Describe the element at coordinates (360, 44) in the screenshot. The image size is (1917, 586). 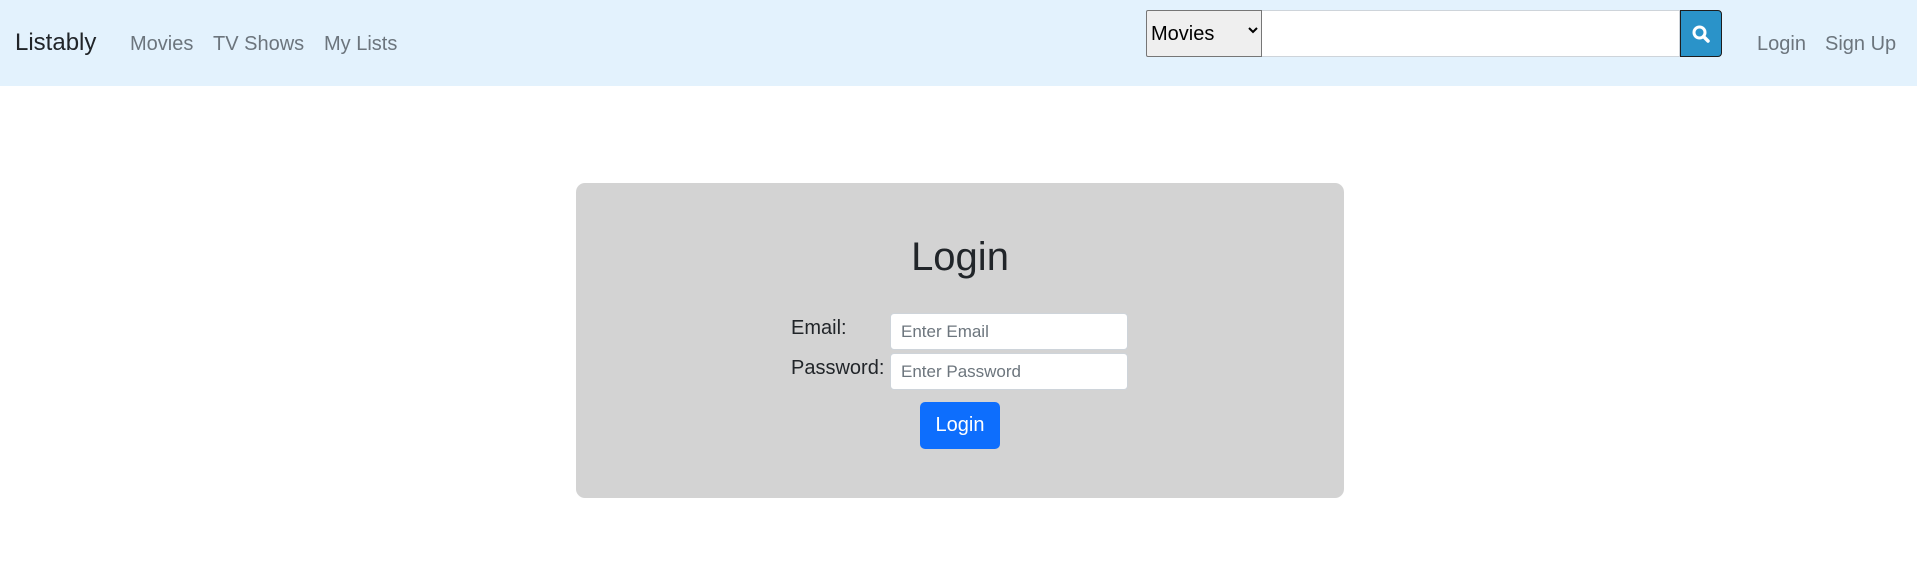
I see `nav-link-my-lists: My Lists` at that location.